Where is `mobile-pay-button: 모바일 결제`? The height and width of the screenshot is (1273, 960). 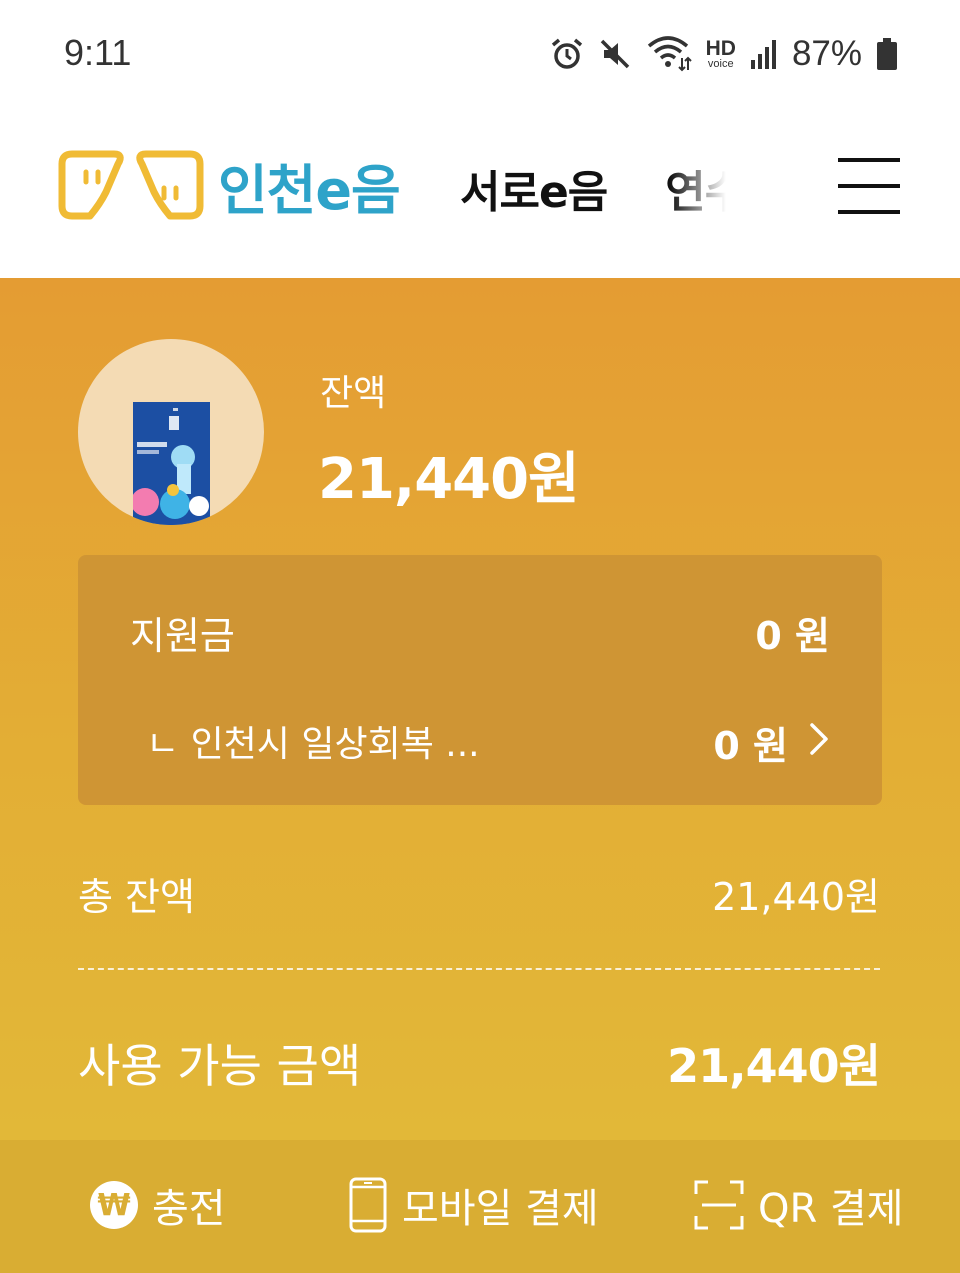 mobile-pay-button: 모바일 결제 is located at coordinates (473, 1205).